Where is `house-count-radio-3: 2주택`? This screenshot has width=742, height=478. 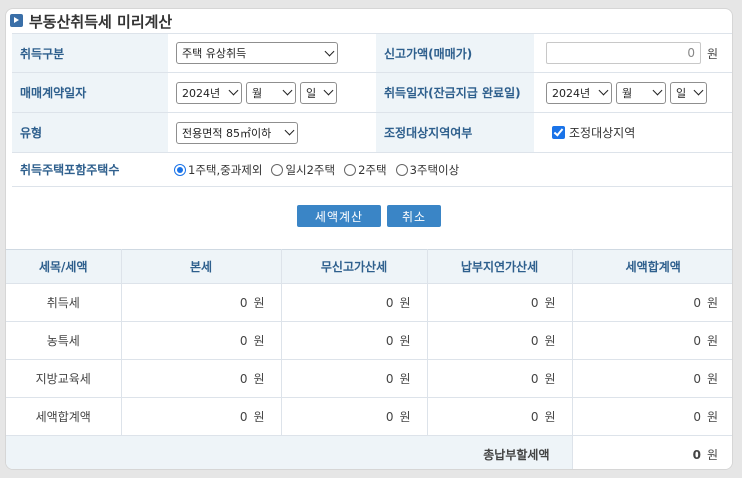 house-count-radio-3: 2주택 is located at coordinates (365, 170).